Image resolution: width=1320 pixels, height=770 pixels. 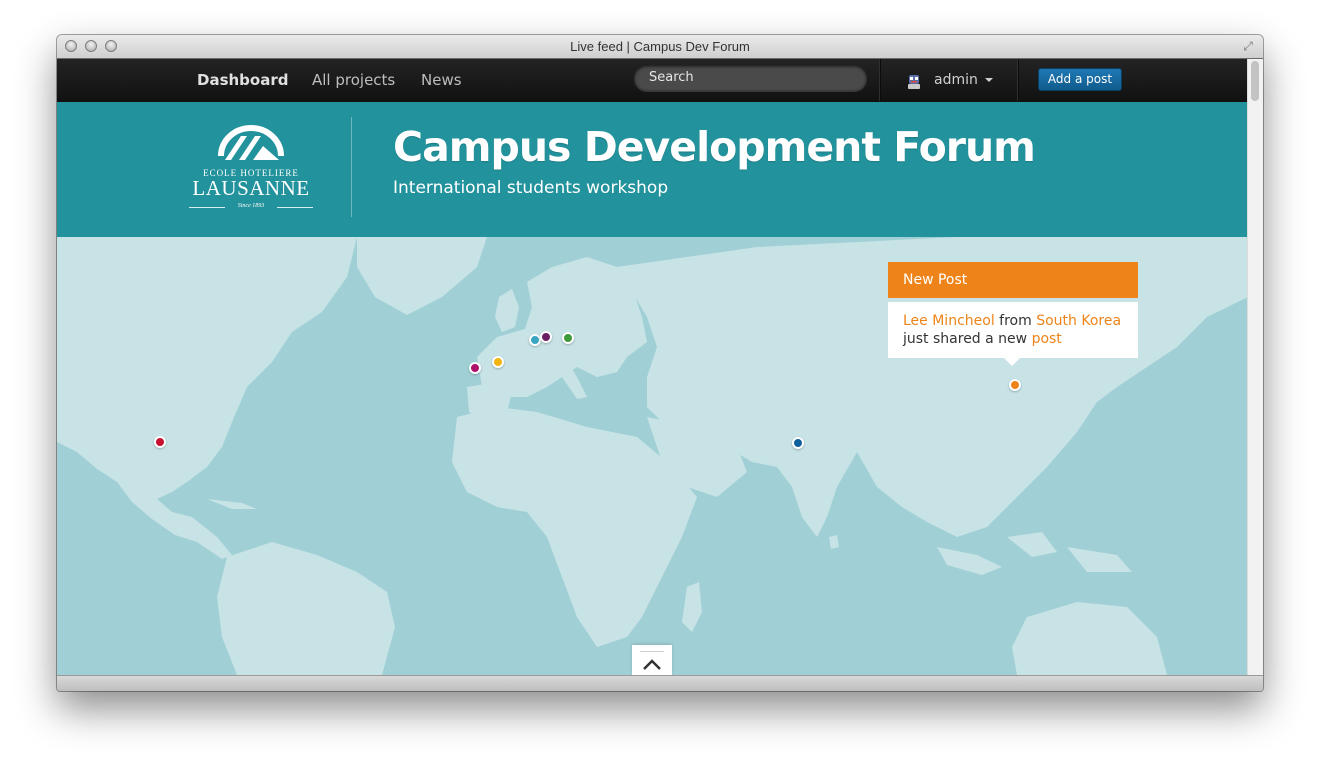 What do you see at coordinates (242, 80) in the screenshot?
I see `nav-dashboard: Dashboard` at bounding box center [242, 80].